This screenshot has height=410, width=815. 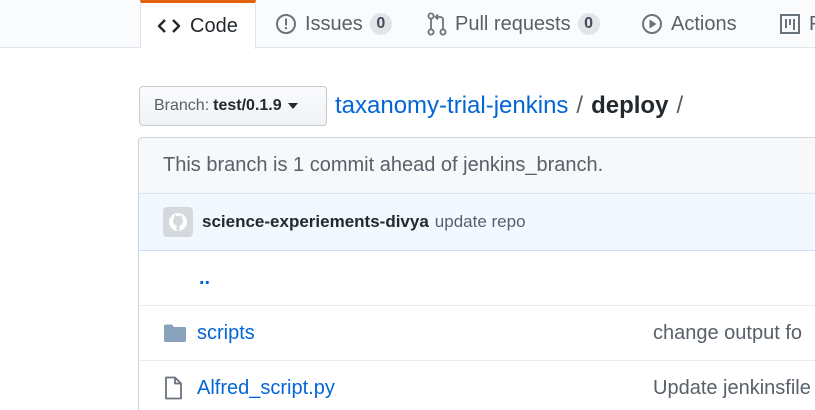 I want to click on latest-commit-bar: science-experiements-divya update repo, so click(x=477, y=222).